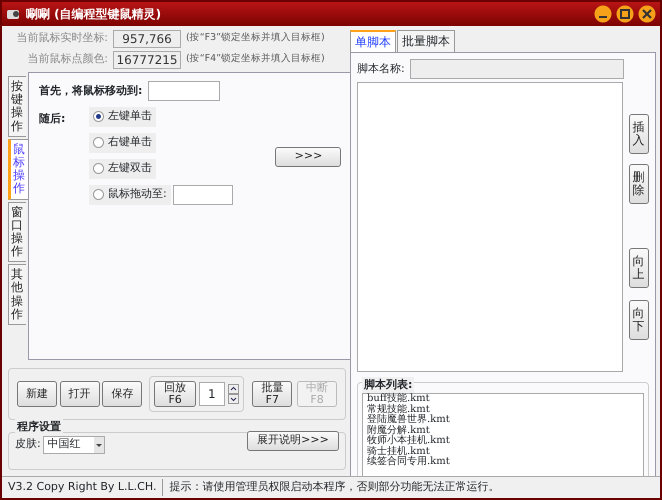 Image resolution: width=662 pixels, height=500 pixels. Describe the element at coordinates (293, 440) in the screenshot. I see `help-button: 展开说明>>>` at that location.